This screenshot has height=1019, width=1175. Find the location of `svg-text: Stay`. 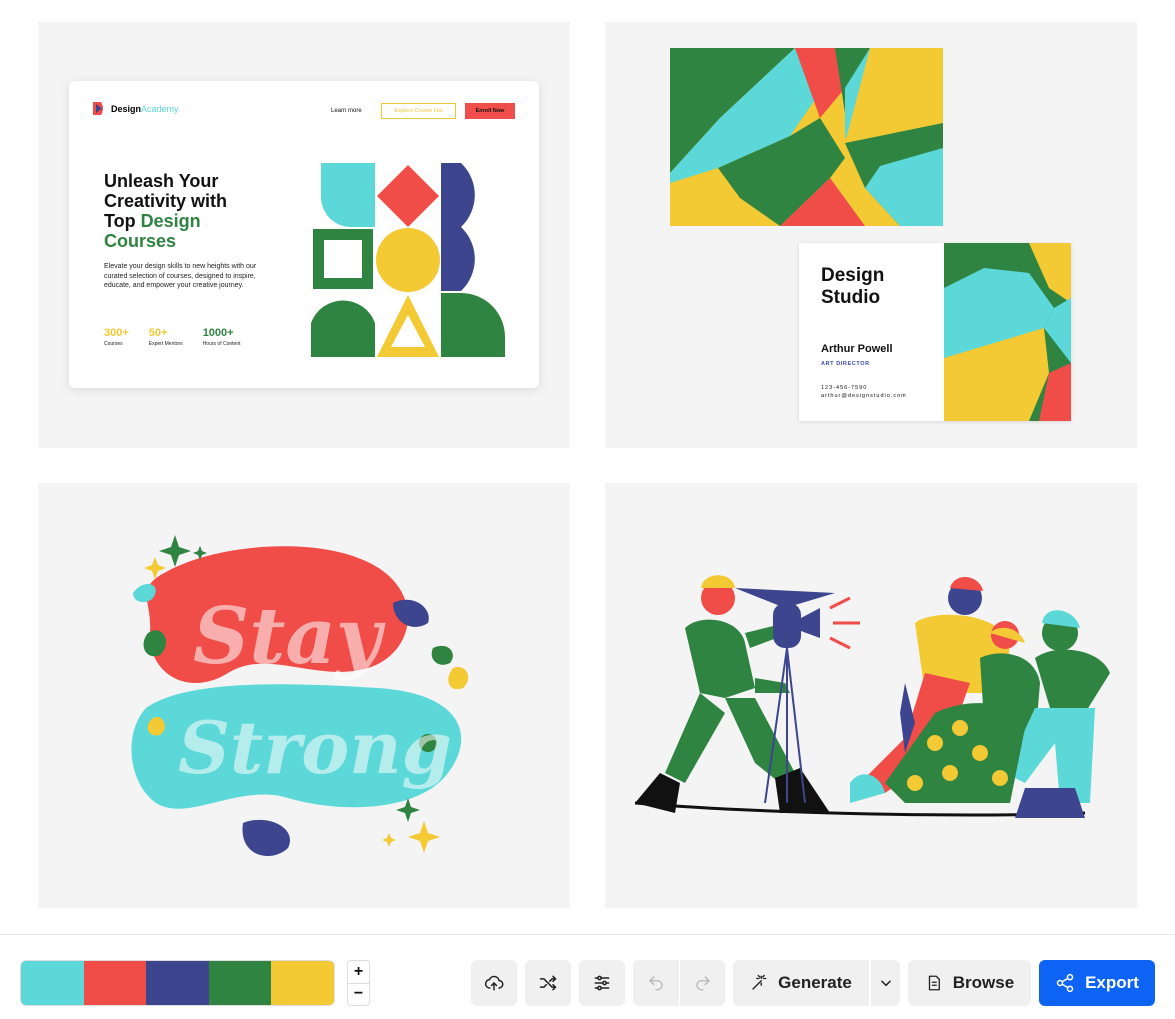

svg-text: Stay is located at coordinates (289, 636).